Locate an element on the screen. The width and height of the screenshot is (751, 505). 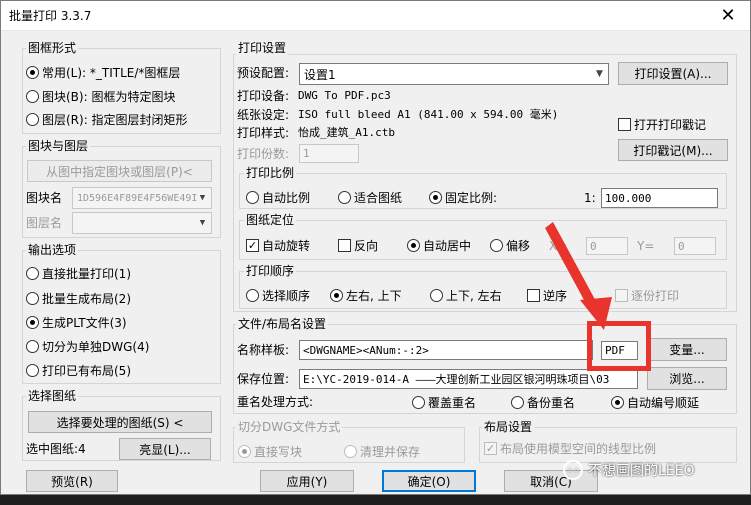
watermark-text: 不想画图的LEEO is located at coordinates (641, 471).